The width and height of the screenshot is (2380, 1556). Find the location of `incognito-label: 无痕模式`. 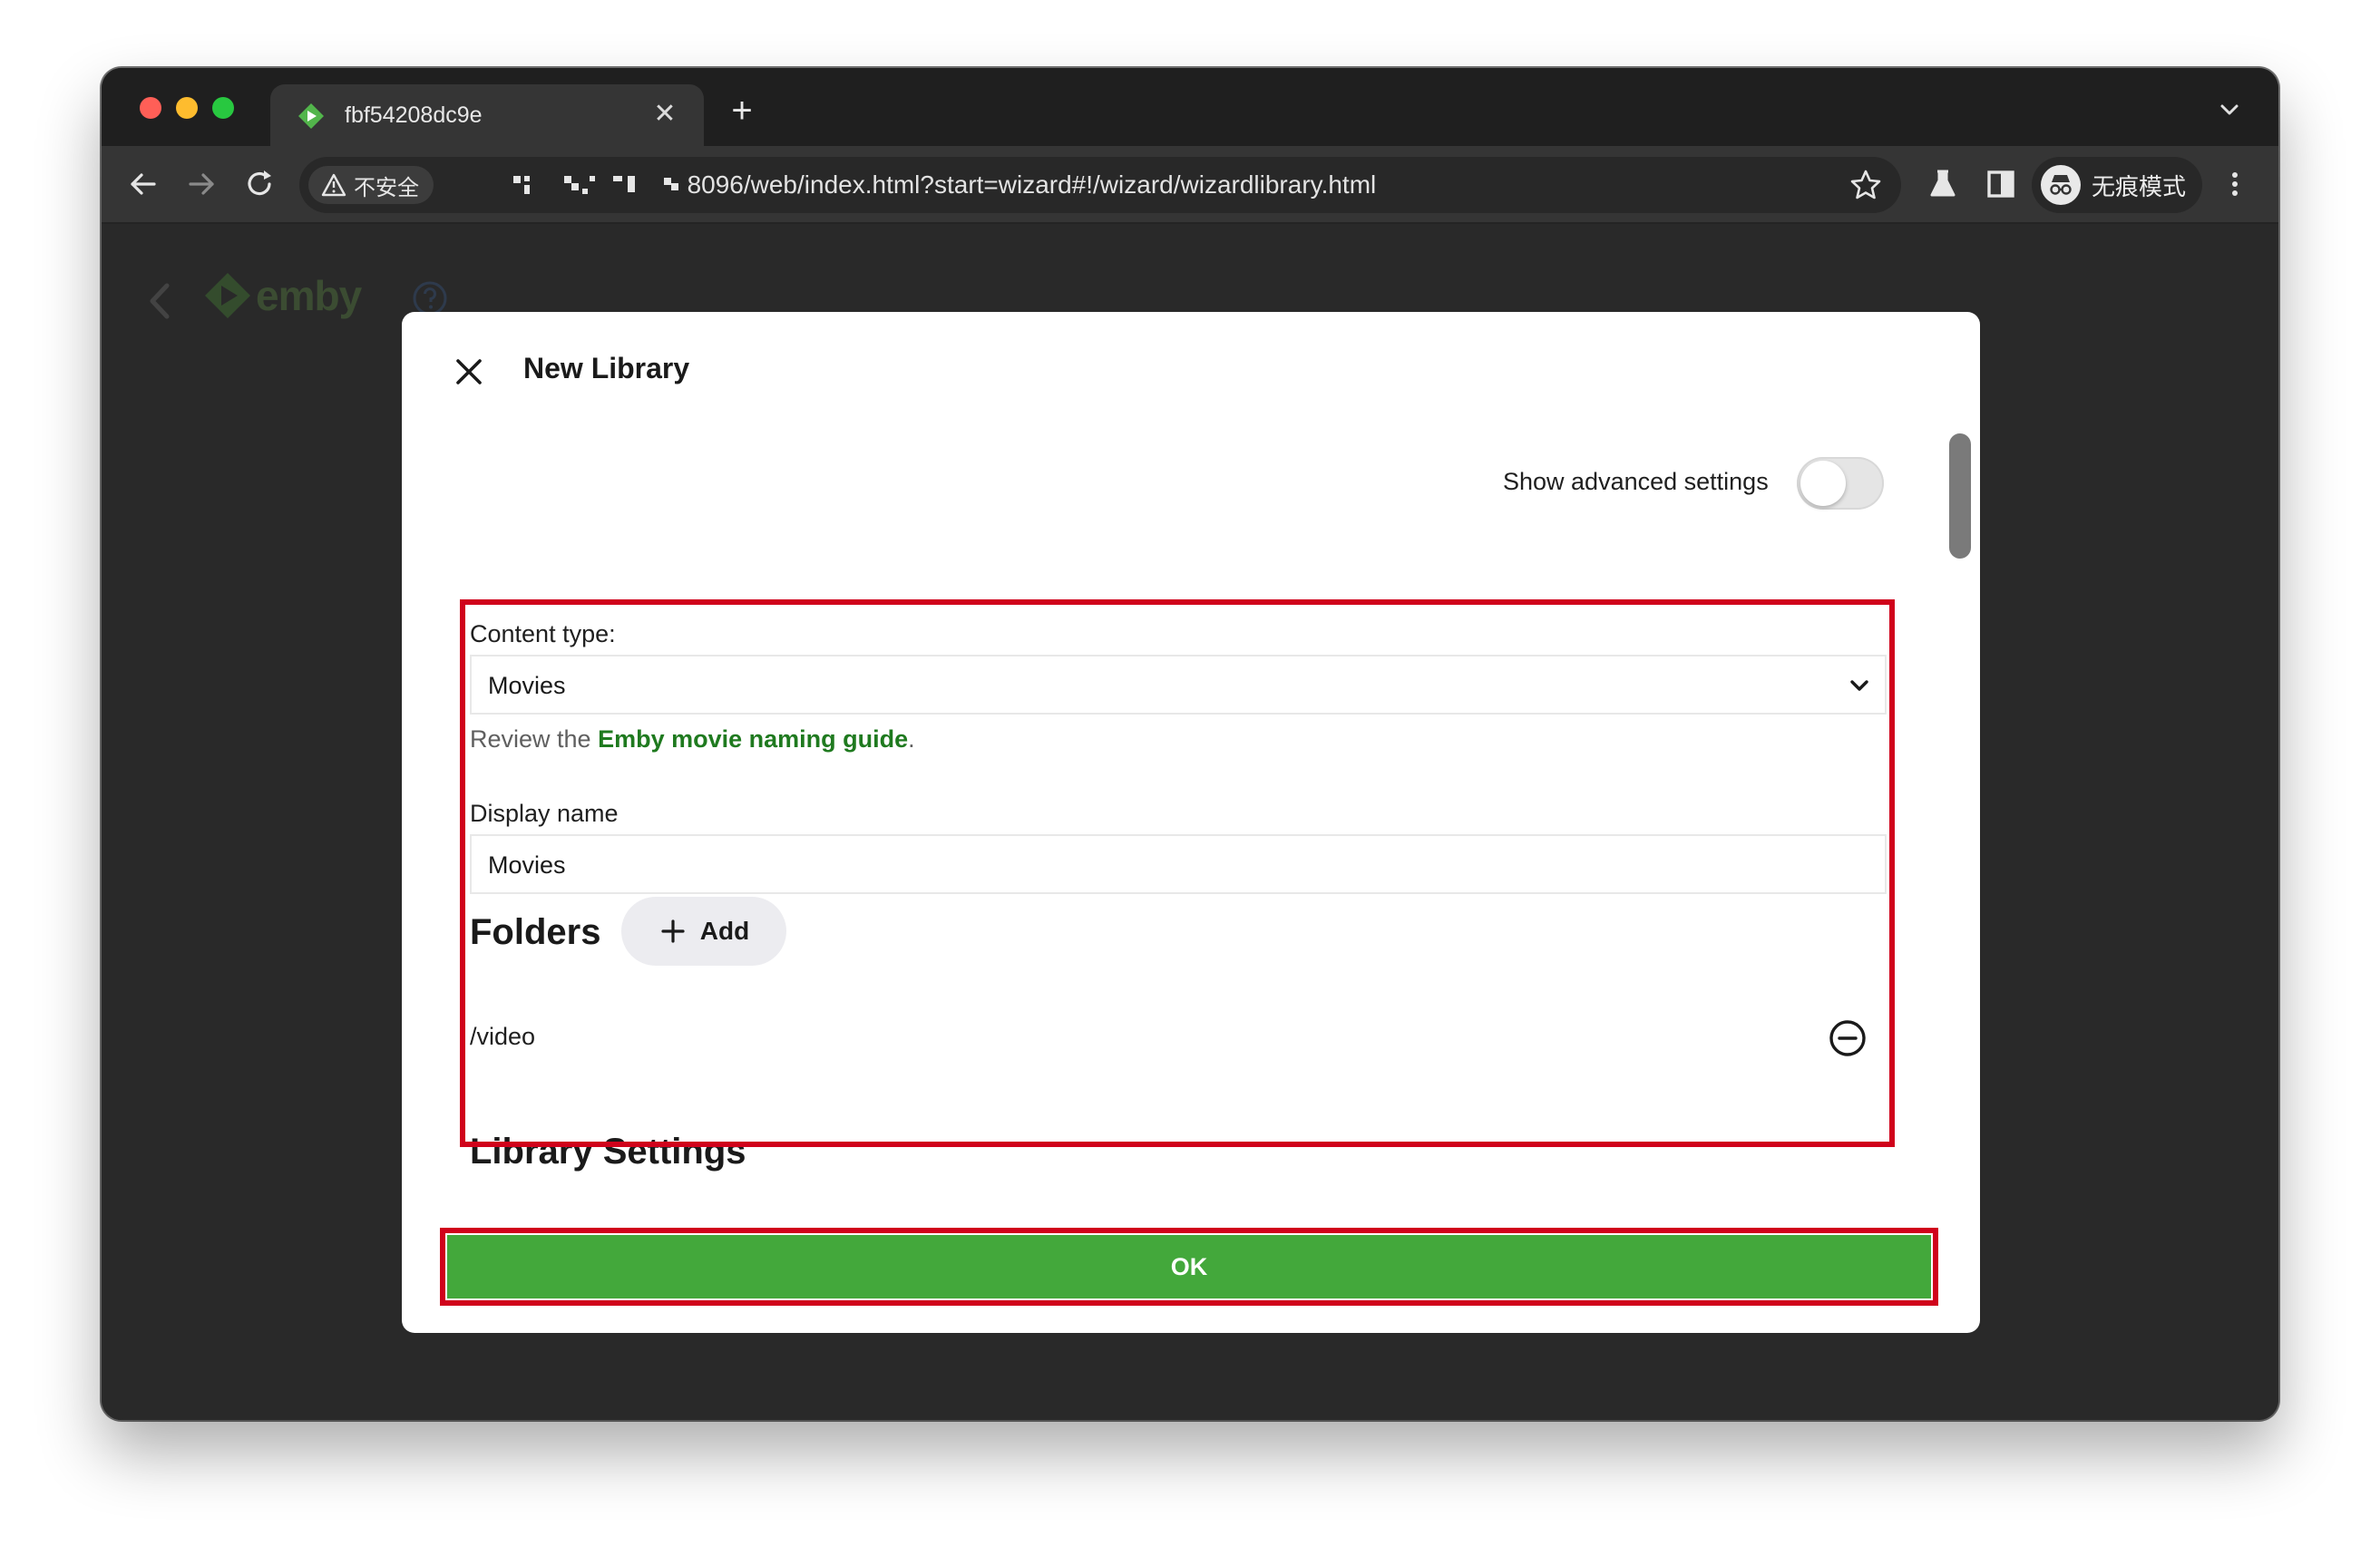

incognito-label: 无痕模式 is located at coordinates (2139, 186).